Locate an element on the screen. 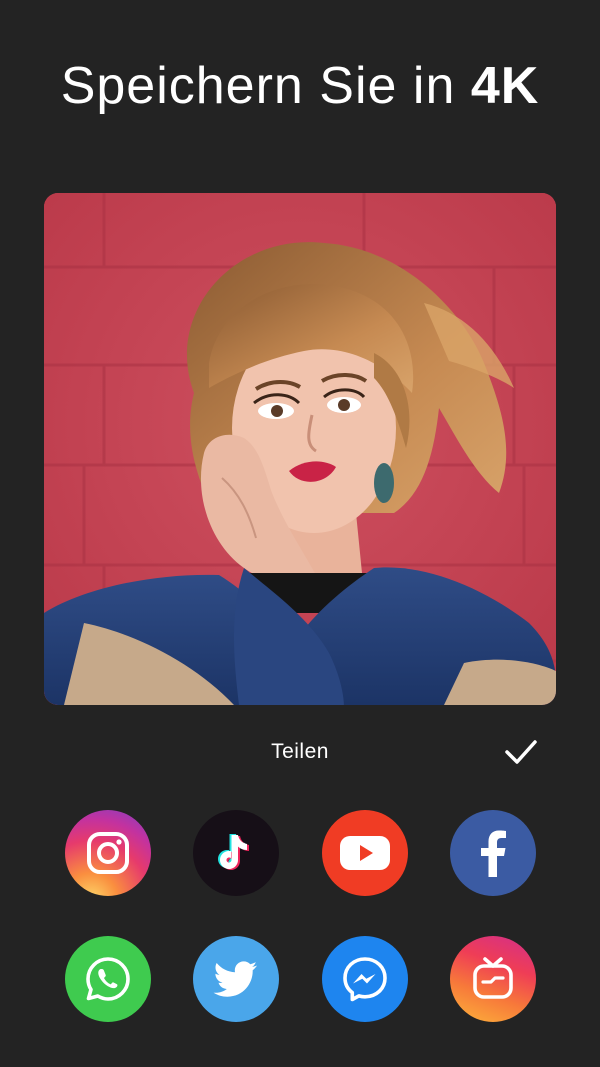 This screenshot has width=600, height=1067. share-igtv-button is located at coordinates (493, 979).